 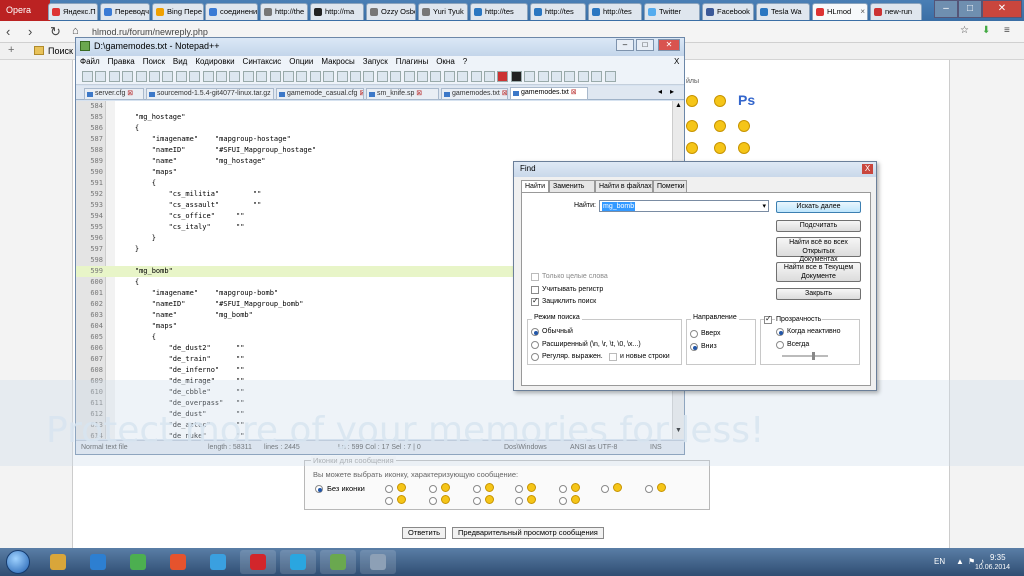 I want to click on npp-minimize-button: –, so click(x=625, y=45).